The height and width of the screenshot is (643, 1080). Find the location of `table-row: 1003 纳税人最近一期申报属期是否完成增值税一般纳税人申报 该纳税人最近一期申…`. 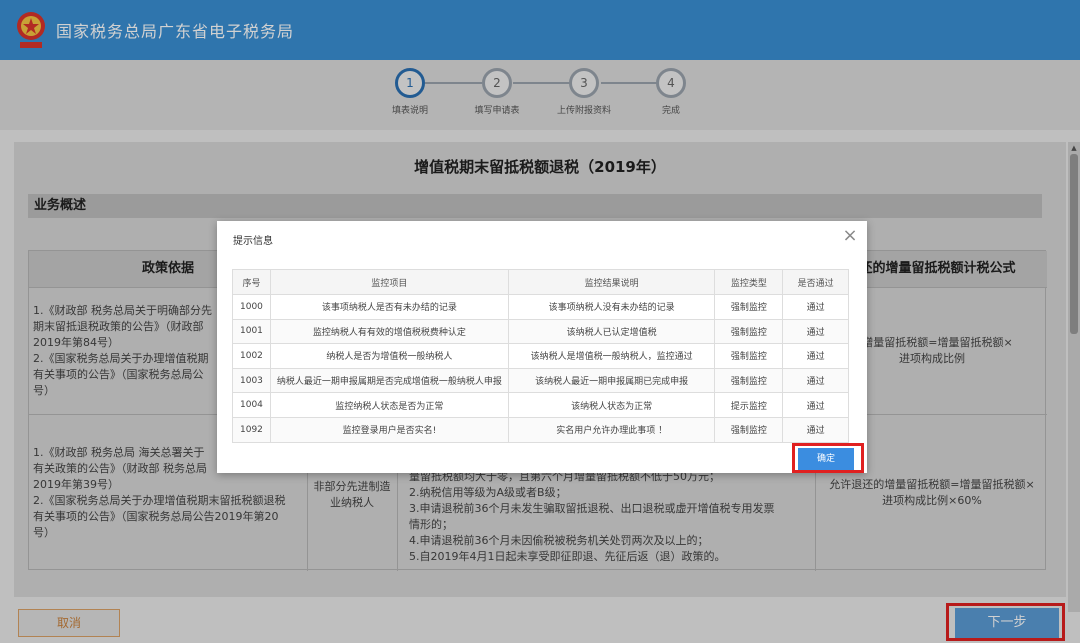

table-row: 1003 纳税人最近一期申报属期是否完成增值税一般纳税人申报 该纳税人最近一期申… is located at coordinates (540, 380).